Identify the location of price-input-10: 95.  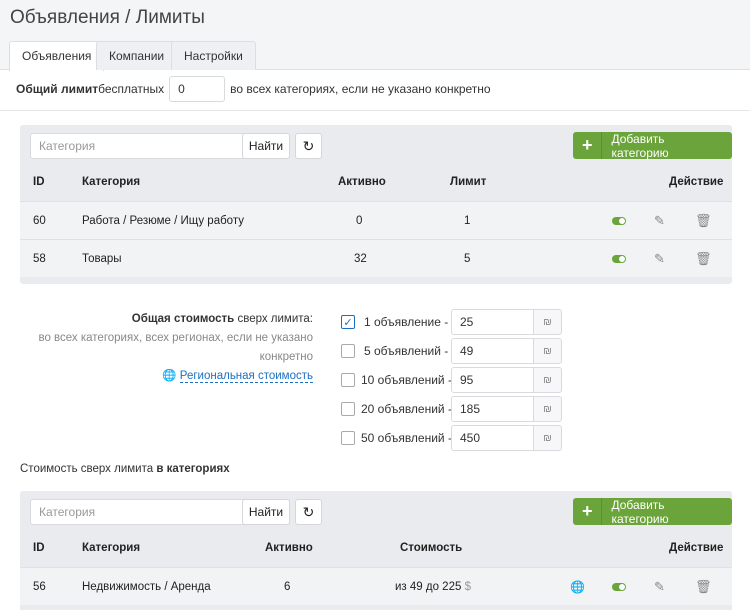
(492, 380).